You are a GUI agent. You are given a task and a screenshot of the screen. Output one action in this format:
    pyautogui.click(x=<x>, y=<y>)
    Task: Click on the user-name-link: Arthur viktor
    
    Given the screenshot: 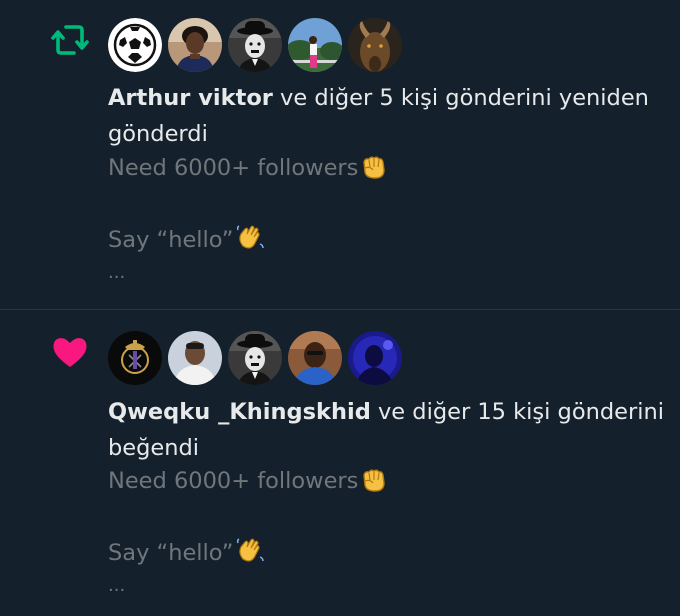 What is the action you would take?
    pyautogui.click(x=190, y=98)
    